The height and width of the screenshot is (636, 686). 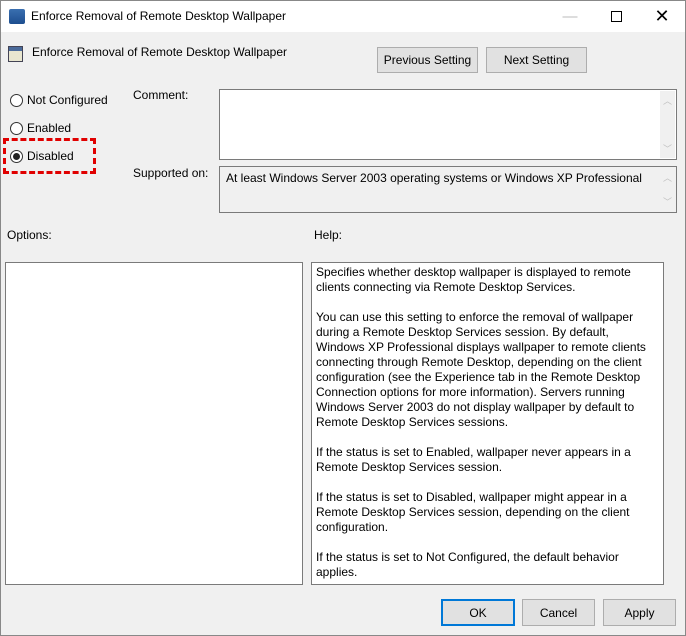 I want to click on previous-setting-button: Previous Setting, so click(x=427, y=60).